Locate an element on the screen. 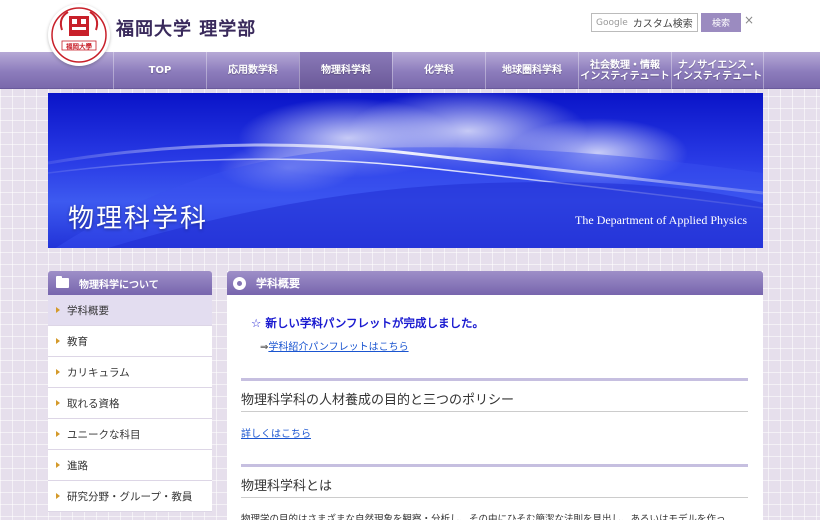 The image size is (820, 520). sidebar-item-unique-courses: ユニークな科目 is located at coordinates (130, 434).